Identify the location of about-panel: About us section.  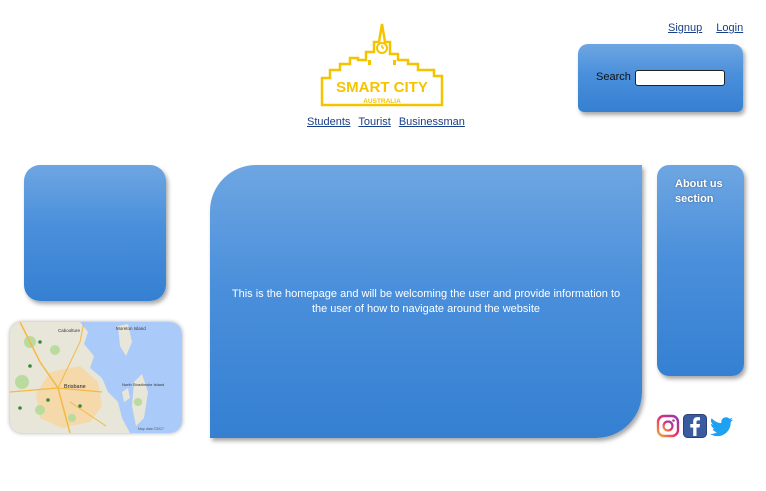
(700, 270).